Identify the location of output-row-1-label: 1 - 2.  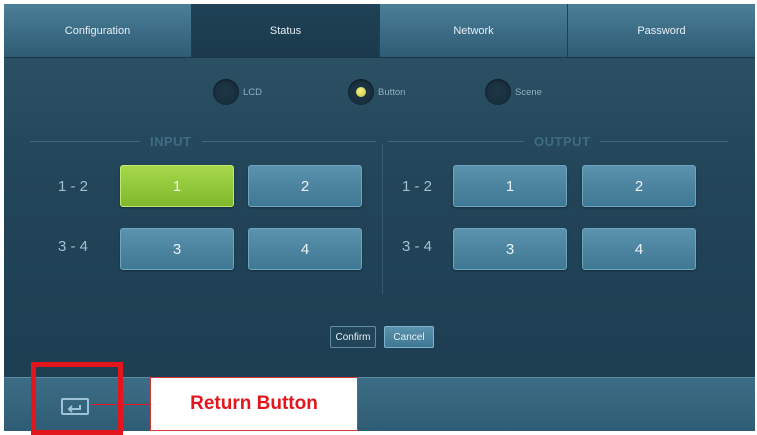
(417, 186).